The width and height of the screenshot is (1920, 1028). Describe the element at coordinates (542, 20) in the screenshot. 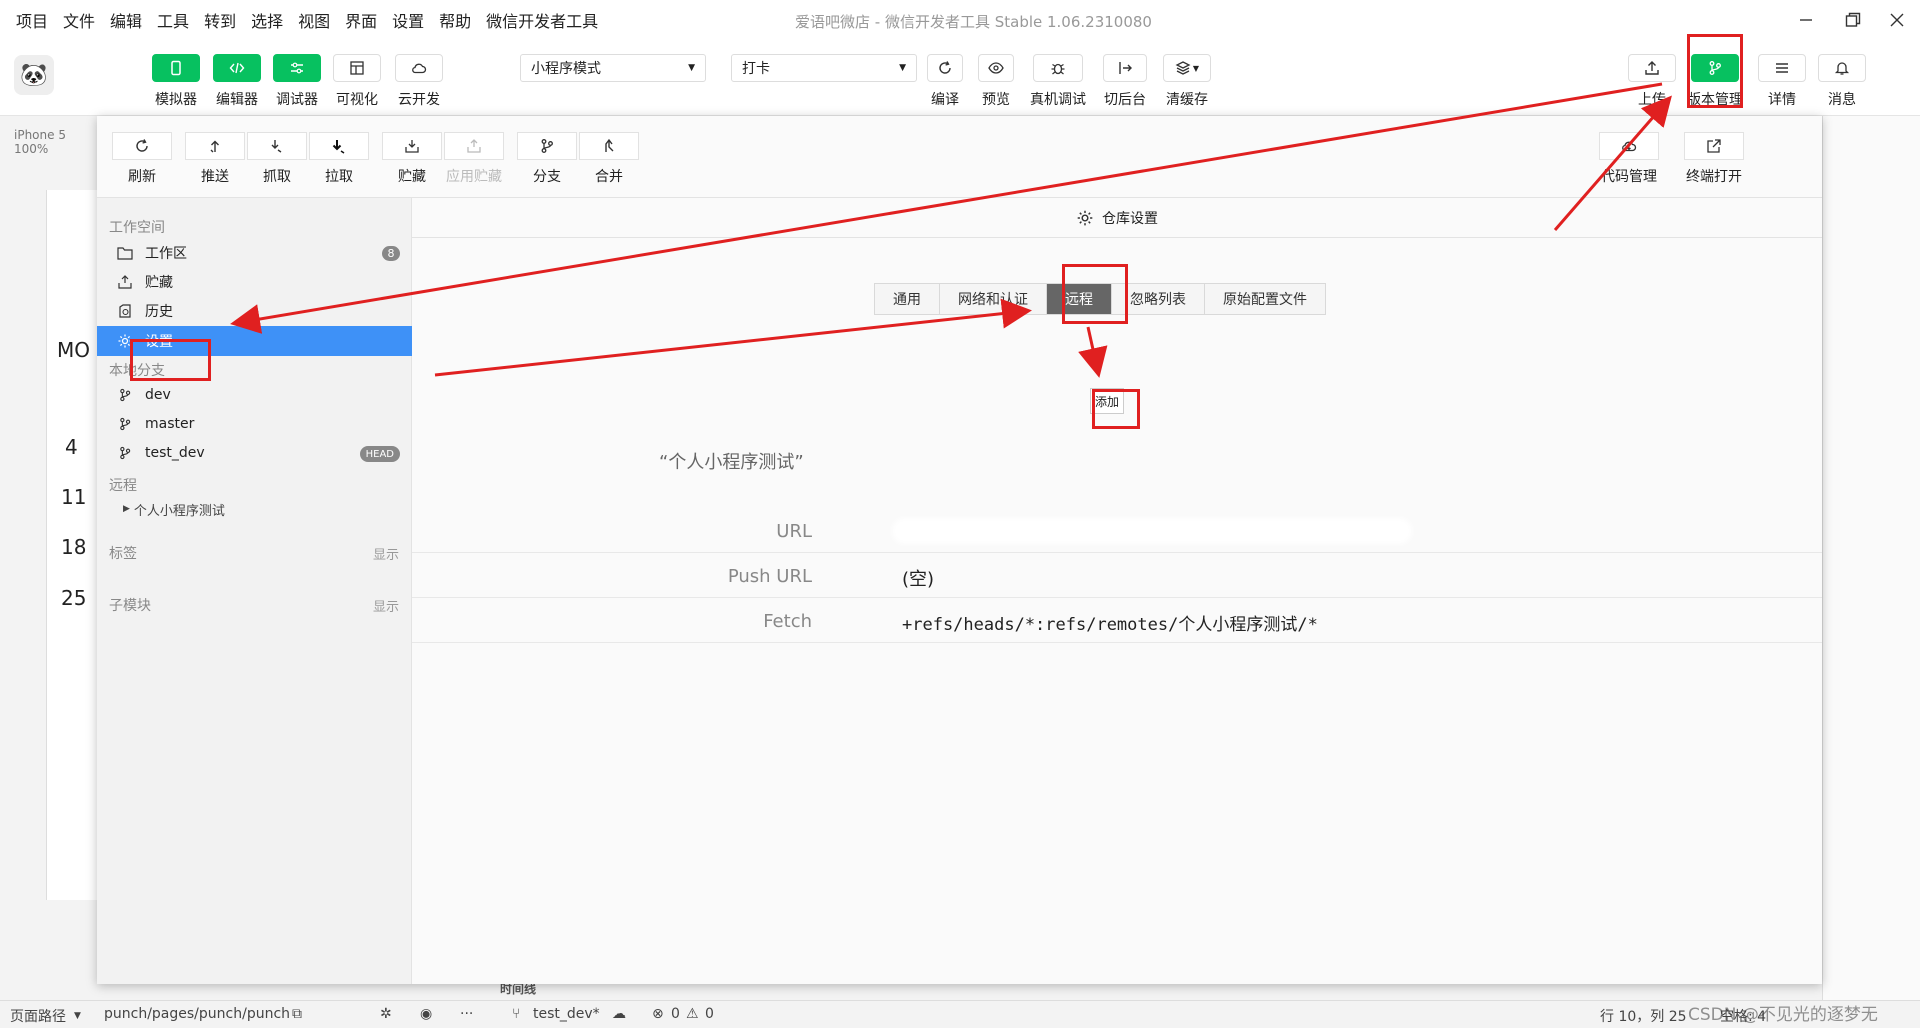

I see `menu-devtools: 微信开发者工具` at that location.